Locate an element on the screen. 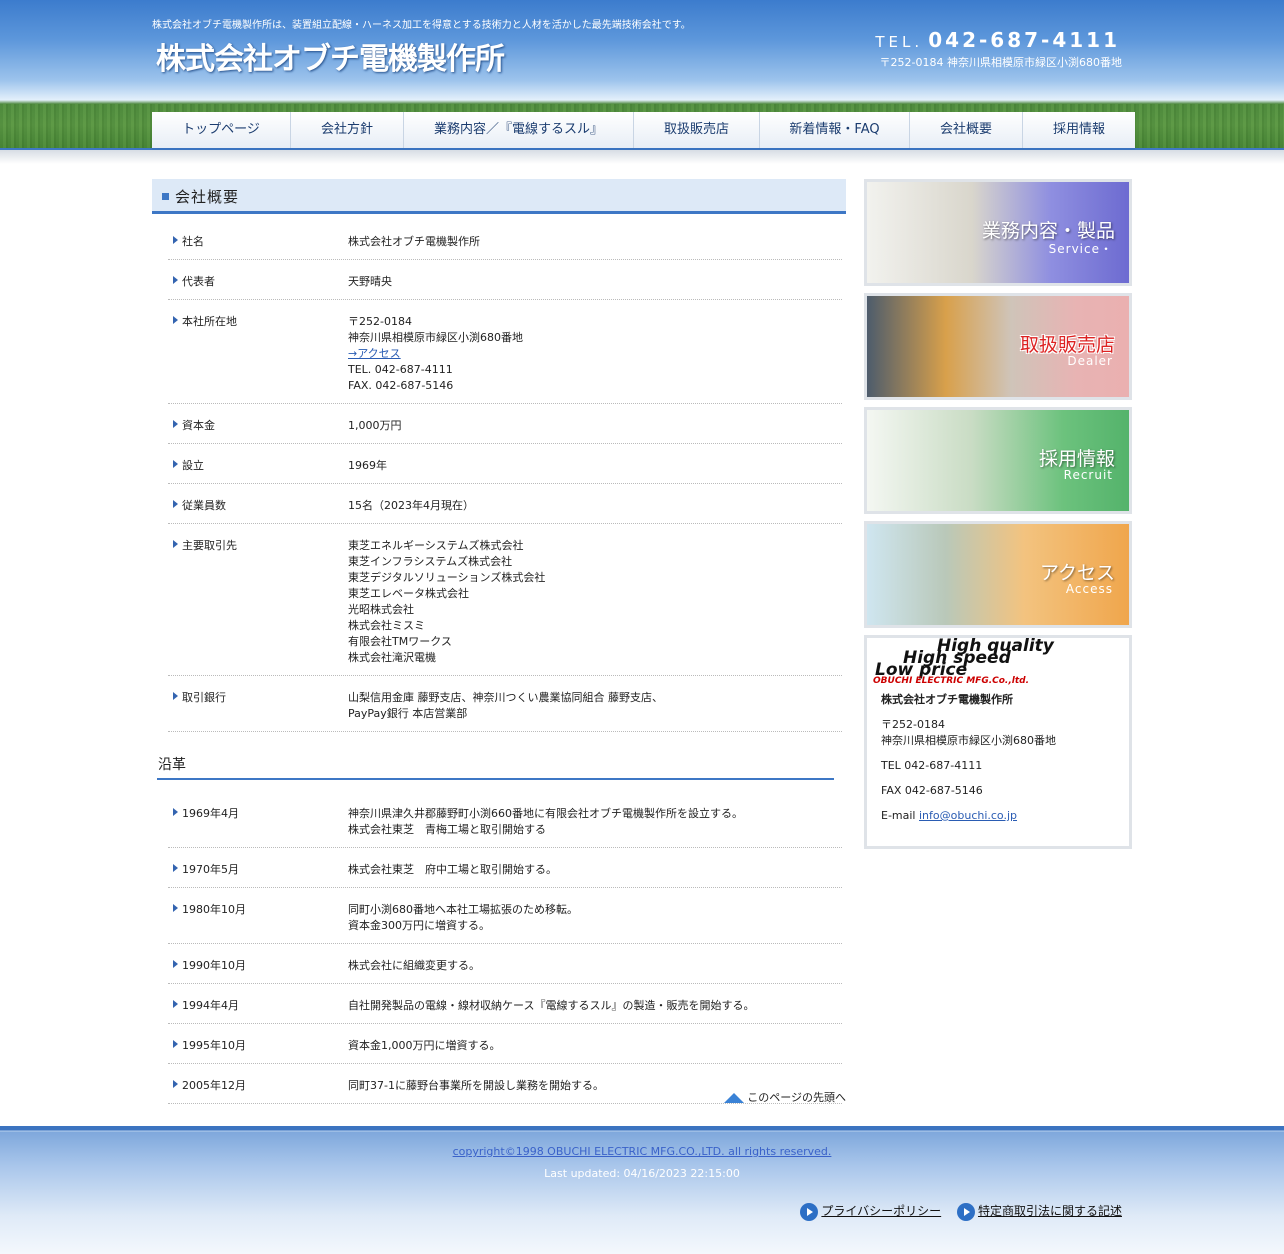  client-item: 東芝デジタルソリューションズ株式会社 is located at coordinates (447, 577).